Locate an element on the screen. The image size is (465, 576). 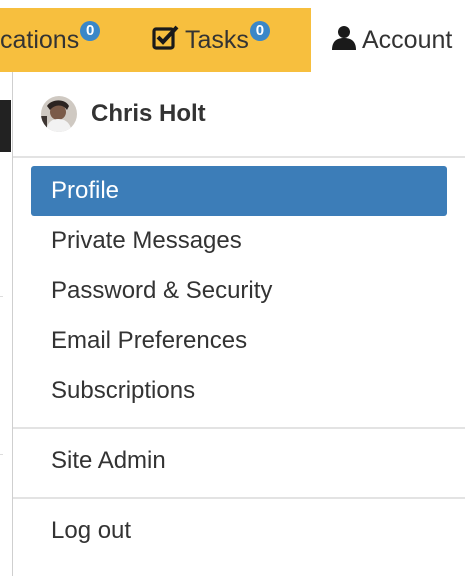
menu-item-password-security: Password & Security is located at coordinates (239, 291).